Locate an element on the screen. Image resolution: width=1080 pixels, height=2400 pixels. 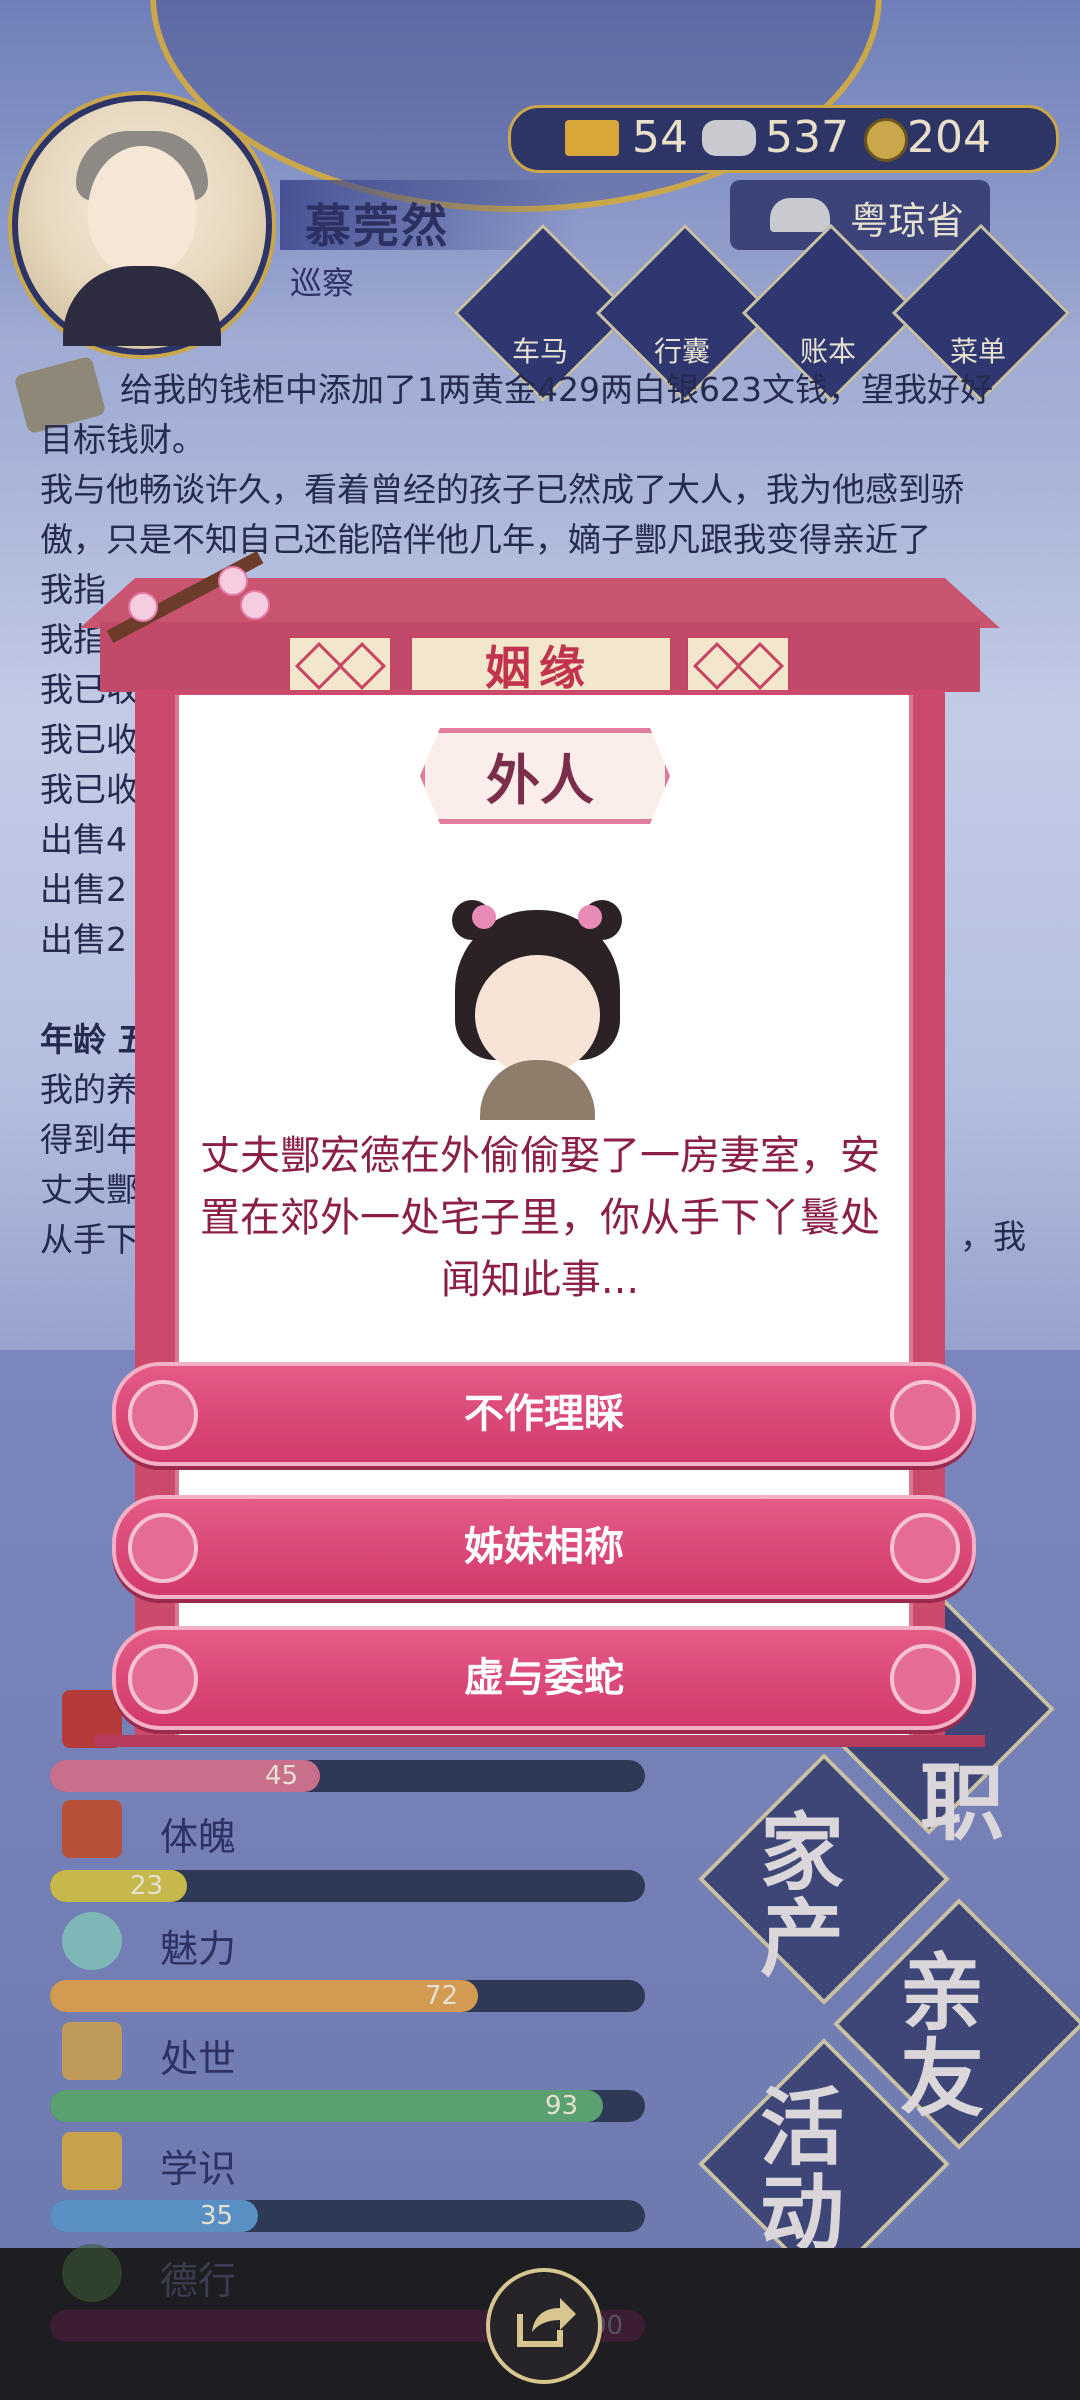
event-tag-label: 外人 is located at coordinates (540, 780).